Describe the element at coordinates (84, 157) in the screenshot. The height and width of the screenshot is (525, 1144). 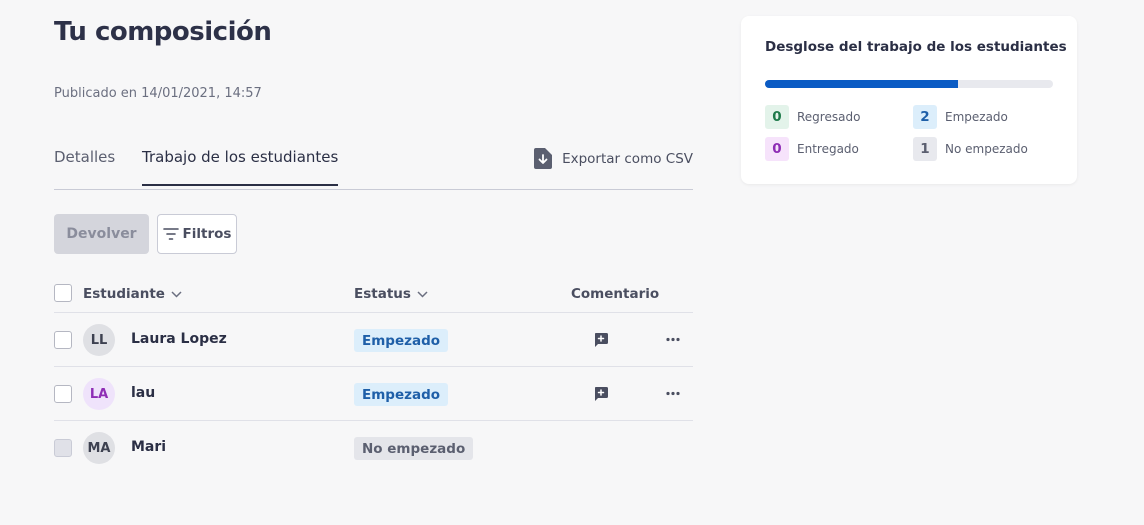
I see `tab-details: Detalles` at that location.